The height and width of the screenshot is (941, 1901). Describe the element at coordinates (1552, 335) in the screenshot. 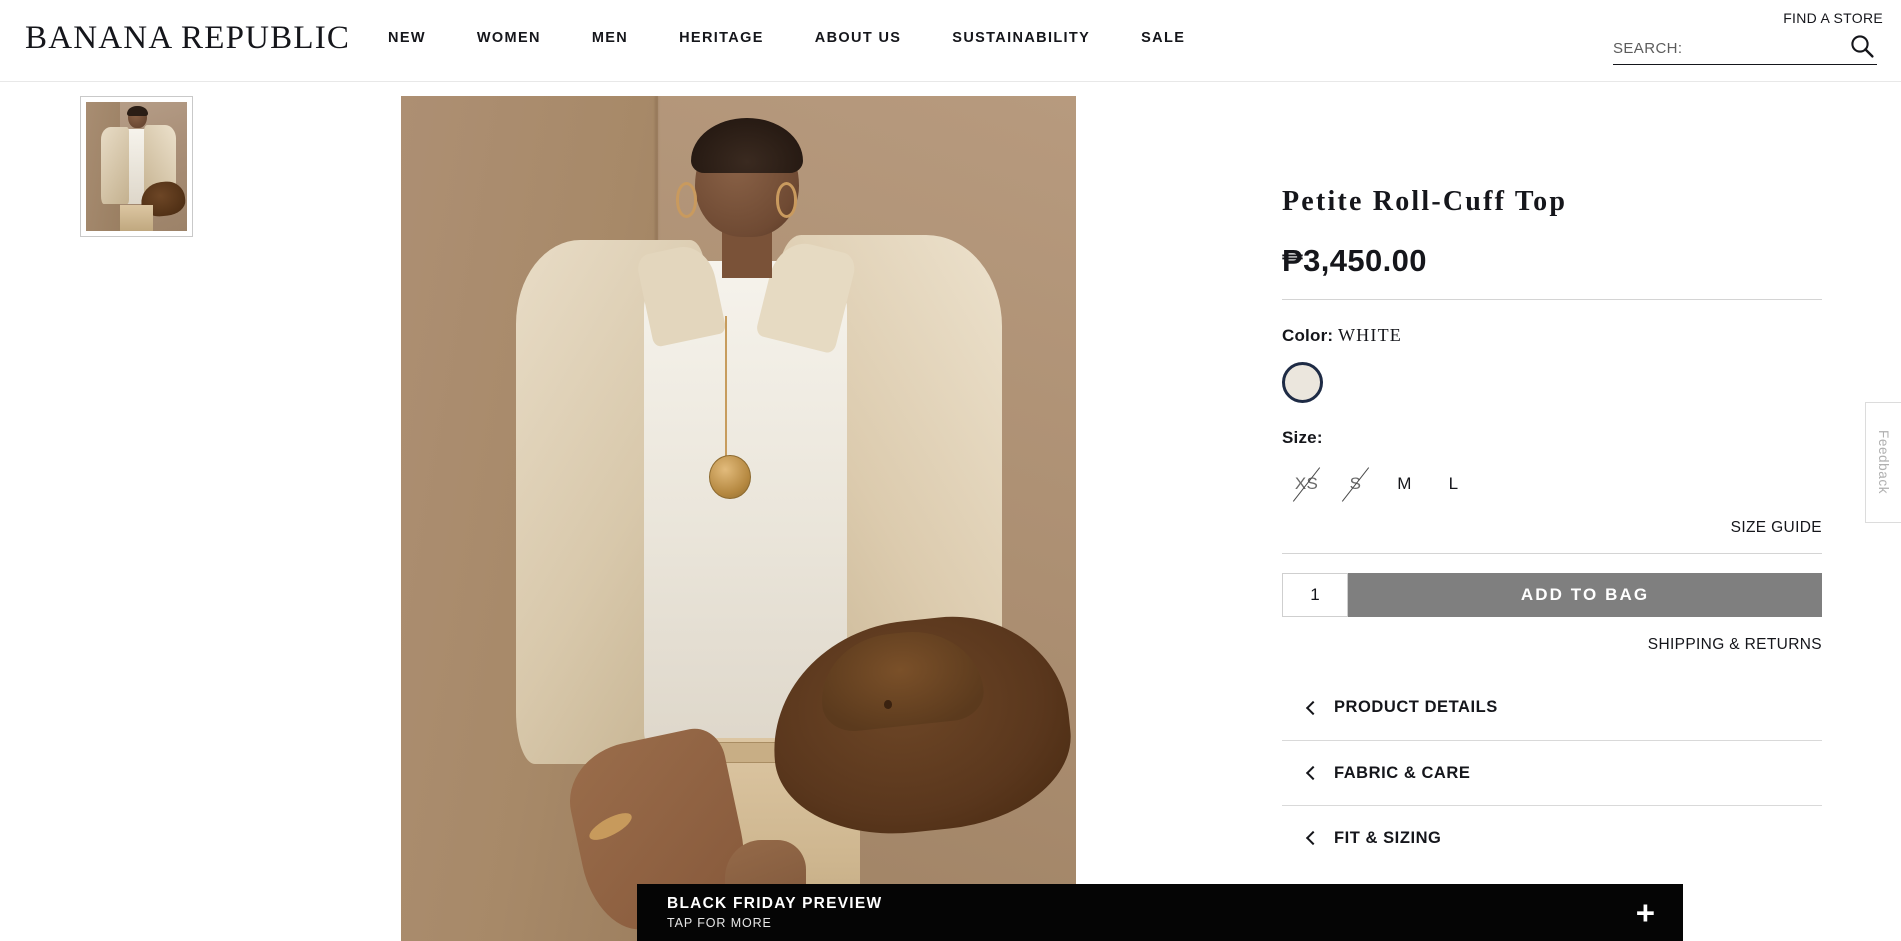

I see `color-section: Color: WHITE` at that location.